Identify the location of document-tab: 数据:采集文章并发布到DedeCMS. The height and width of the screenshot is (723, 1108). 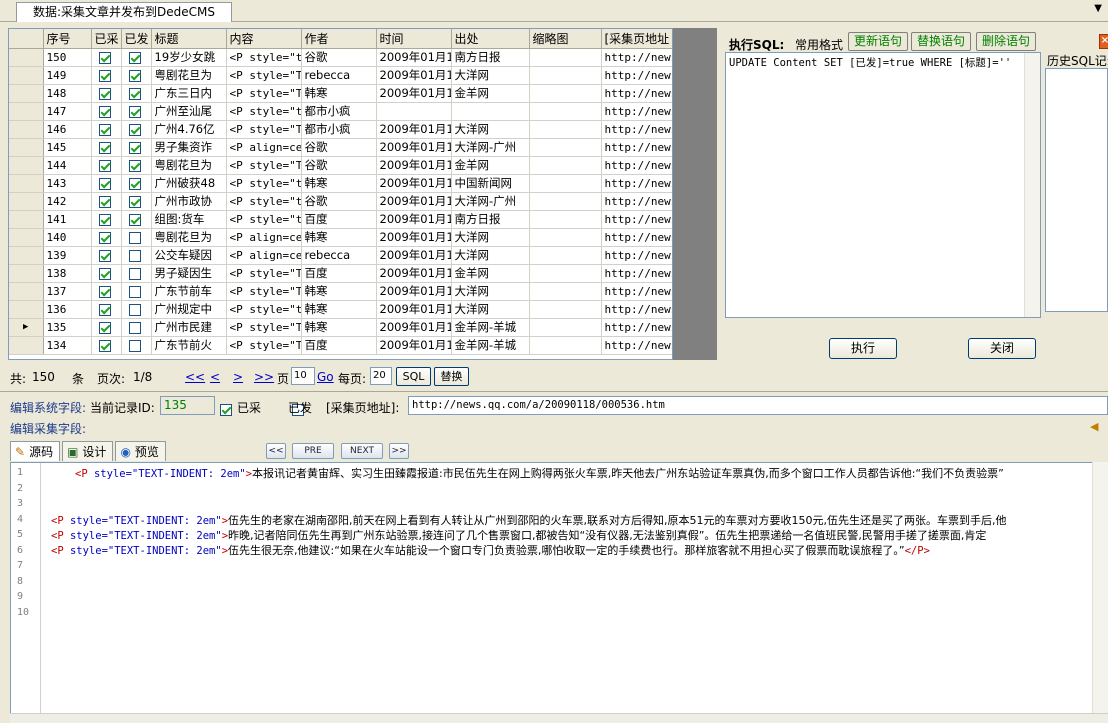
(124, 12).